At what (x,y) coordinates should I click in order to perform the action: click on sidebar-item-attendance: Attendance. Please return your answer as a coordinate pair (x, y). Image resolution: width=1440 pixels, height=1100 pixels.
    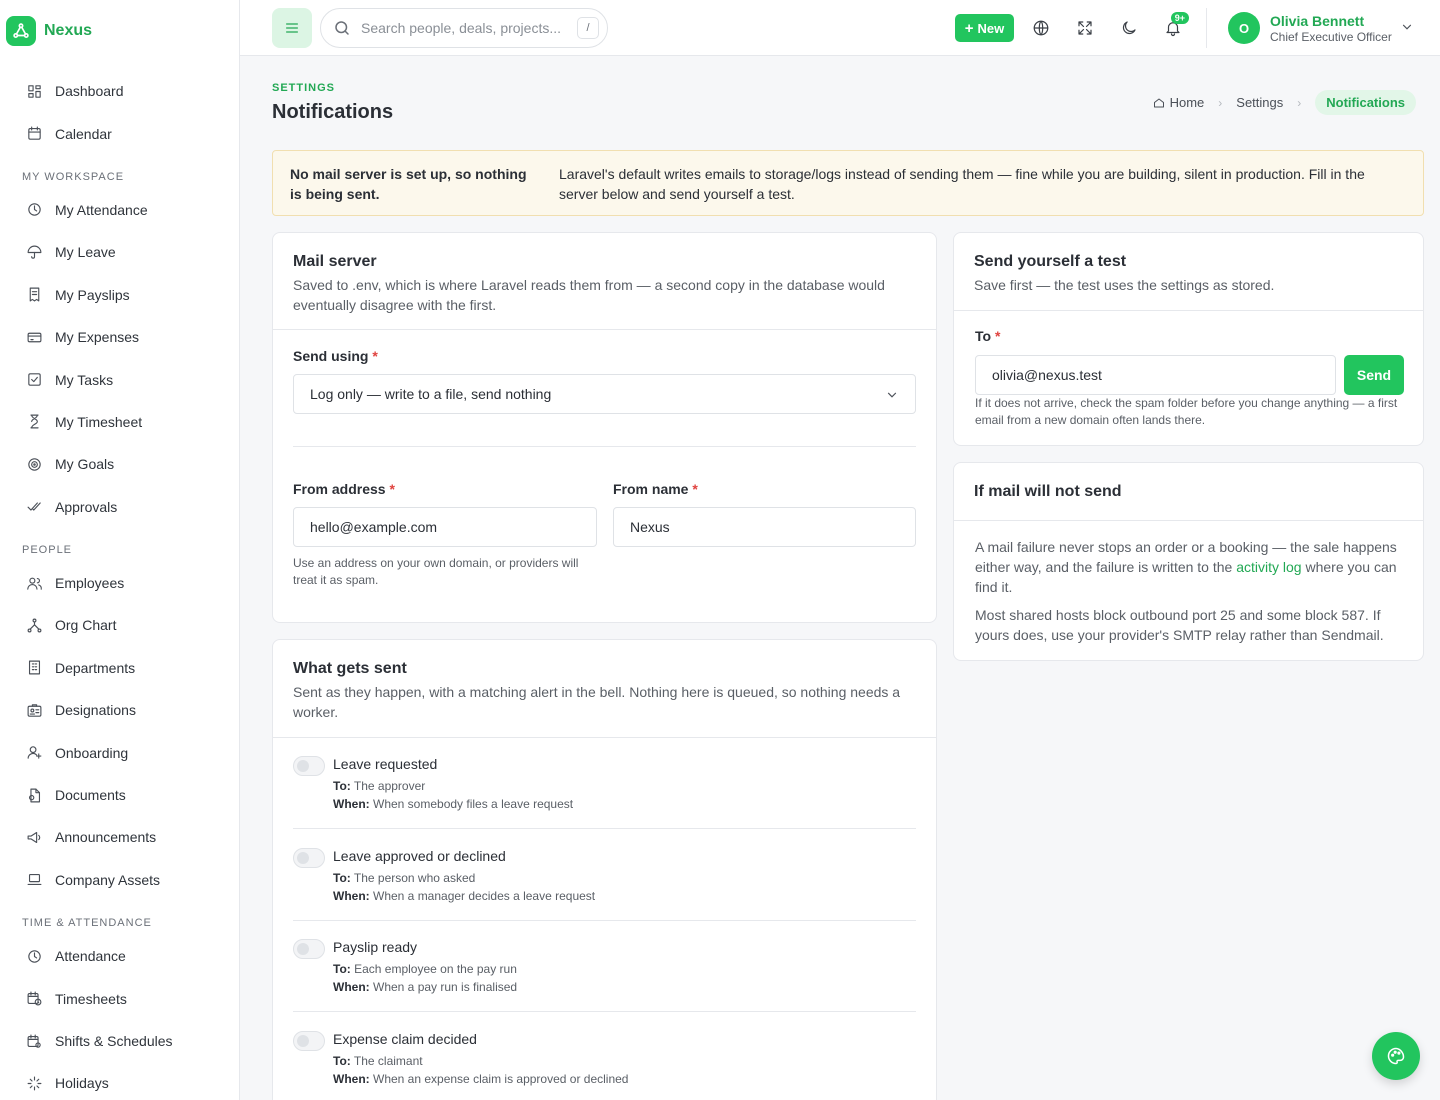
    Looking at the image, I should click on (119, 956).